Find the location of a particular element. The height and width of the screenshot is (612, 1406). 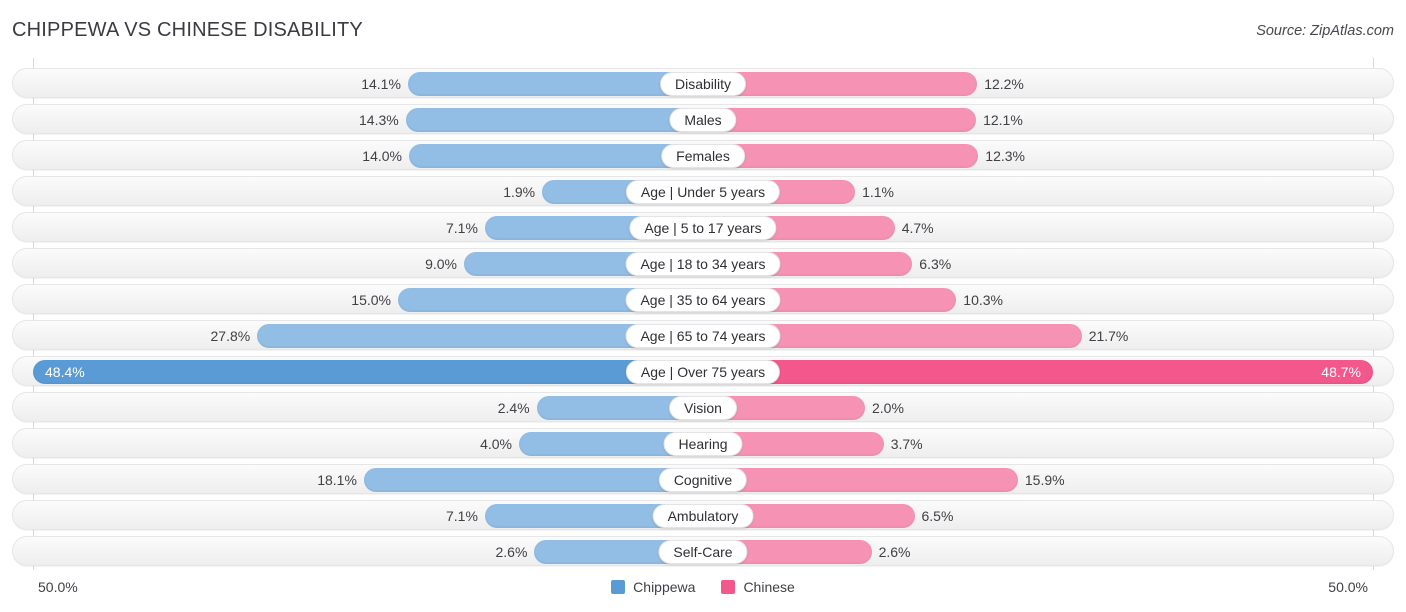

row-category-label: Vision is located at coordinates (703, 408).